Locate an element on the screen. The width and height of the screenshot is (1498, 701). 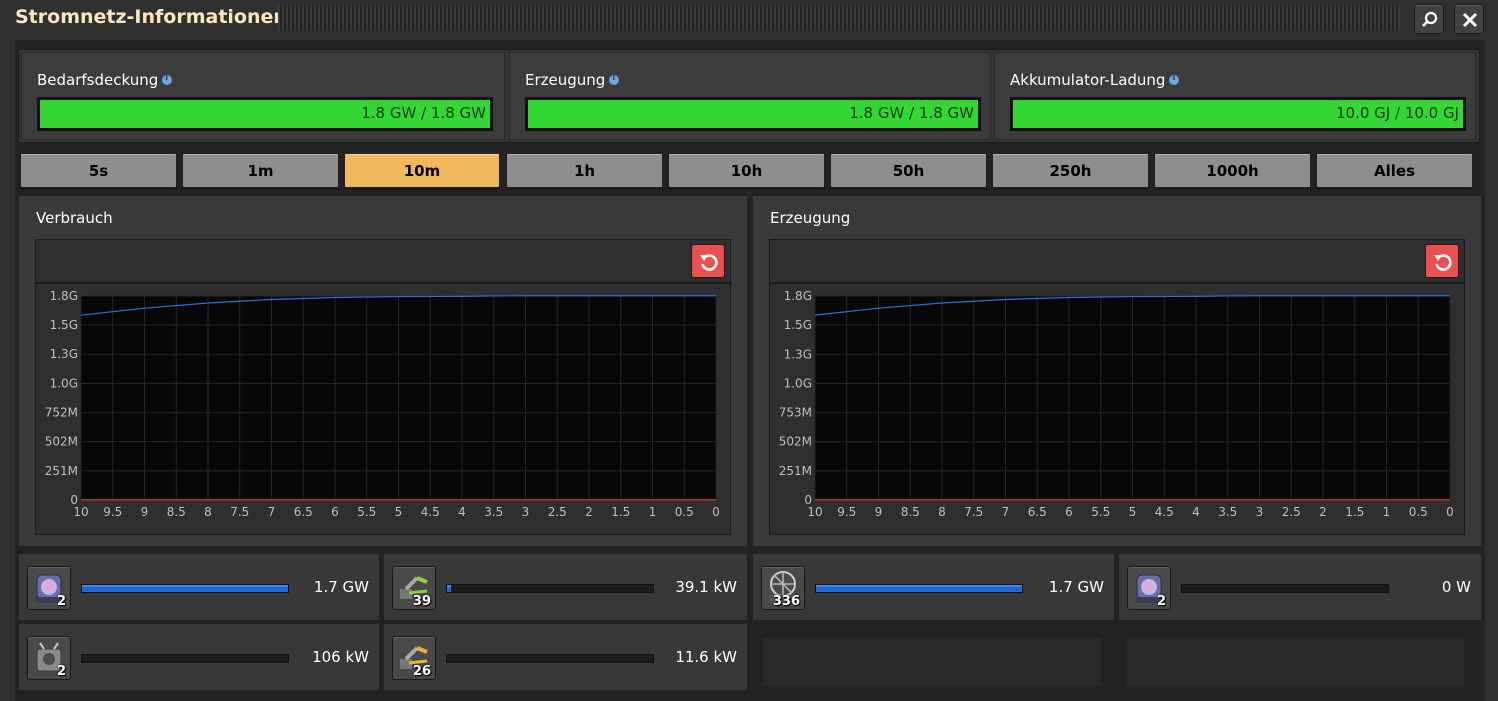
time-button-50h: 50h is located at coordinates (908, 170).